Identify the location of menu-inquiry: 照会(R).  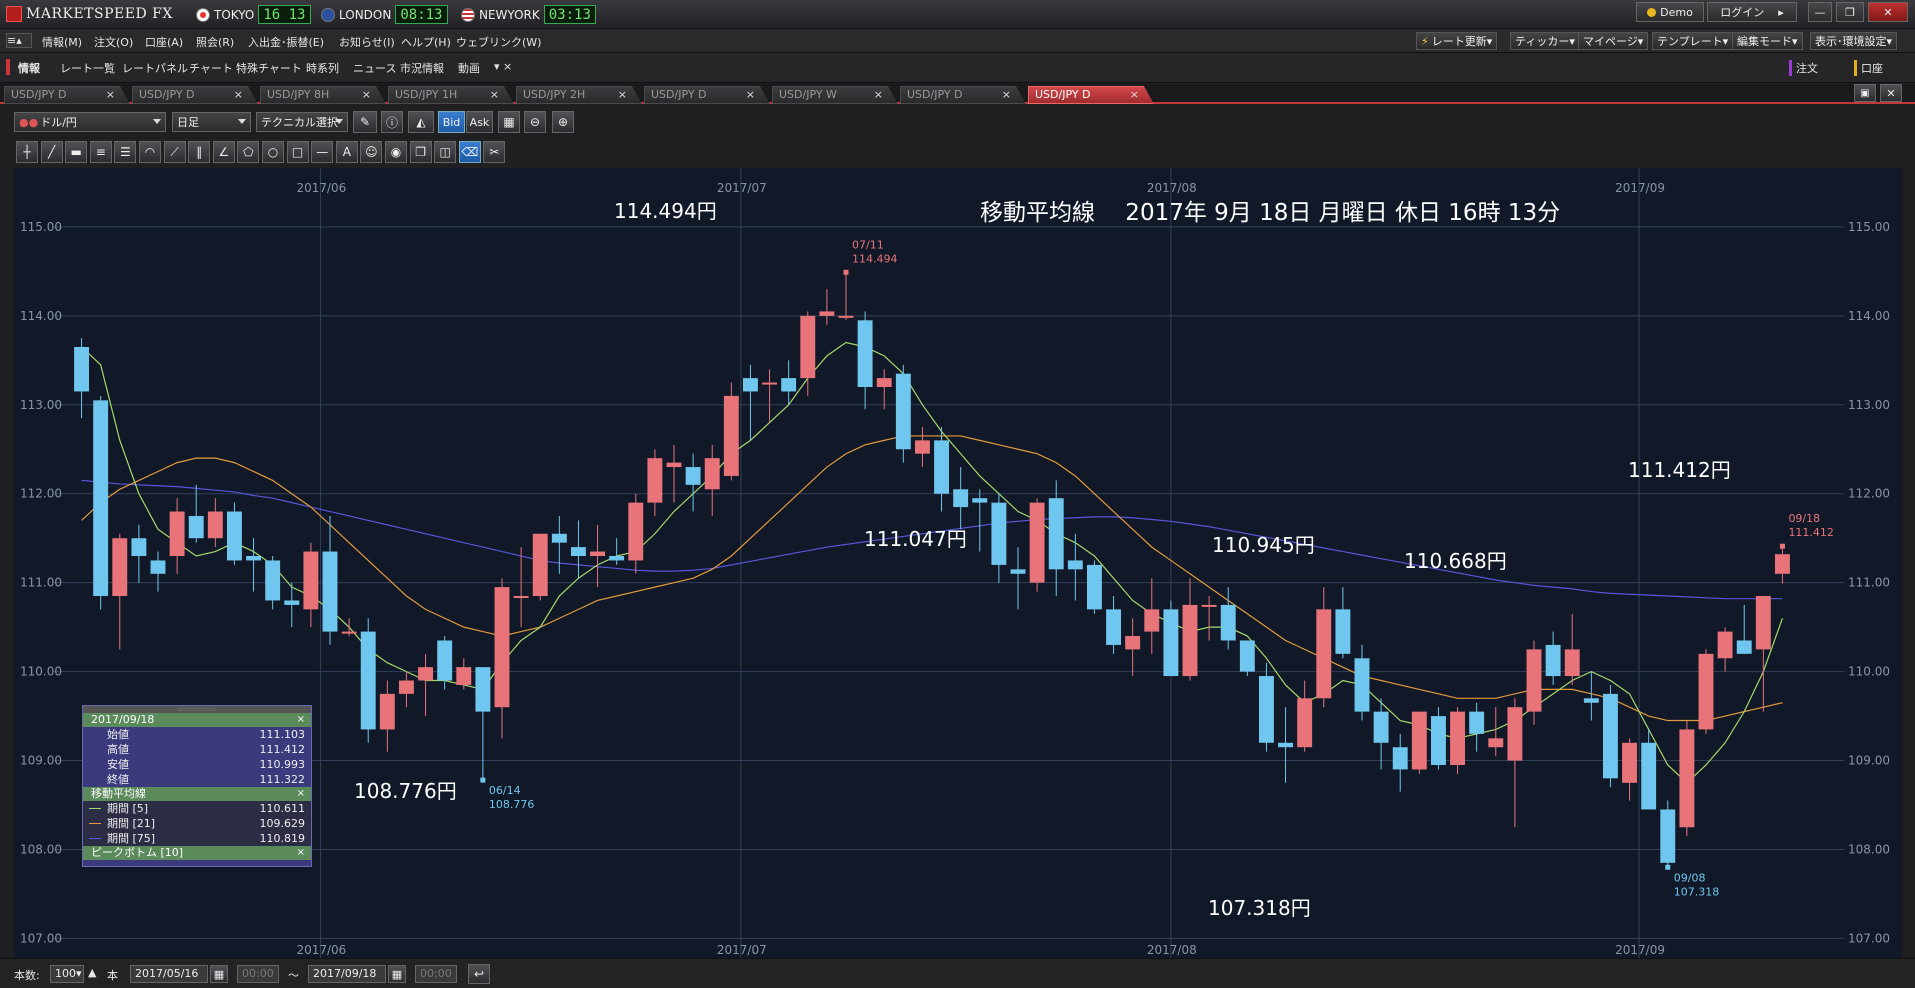
(215, 42).